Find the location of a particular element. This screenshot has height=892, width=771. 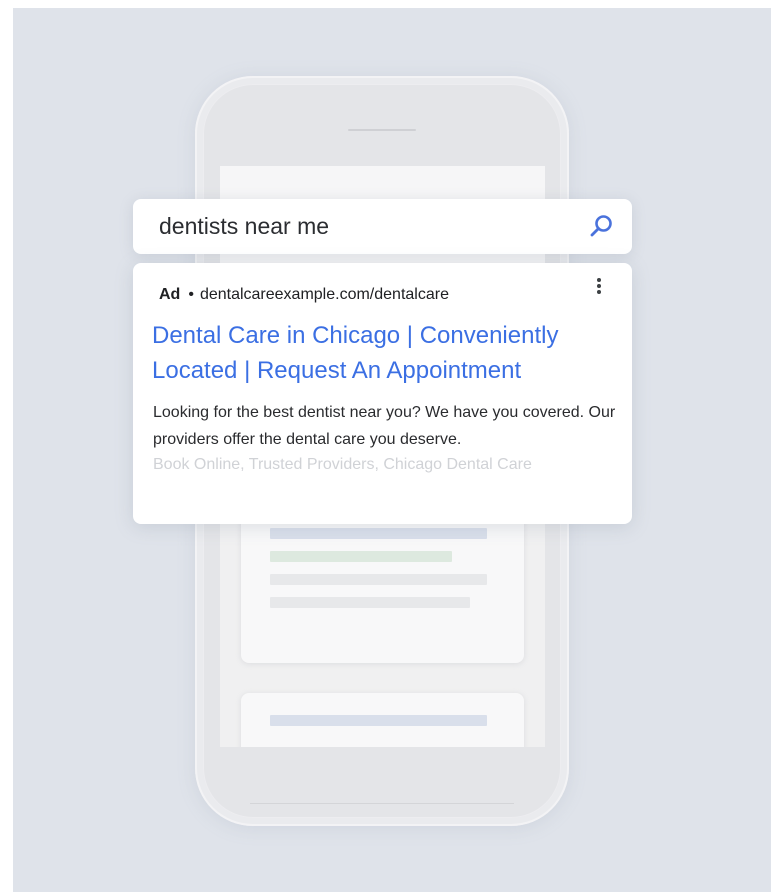

ad-badge: Ad is located at coordinates (170, 294).